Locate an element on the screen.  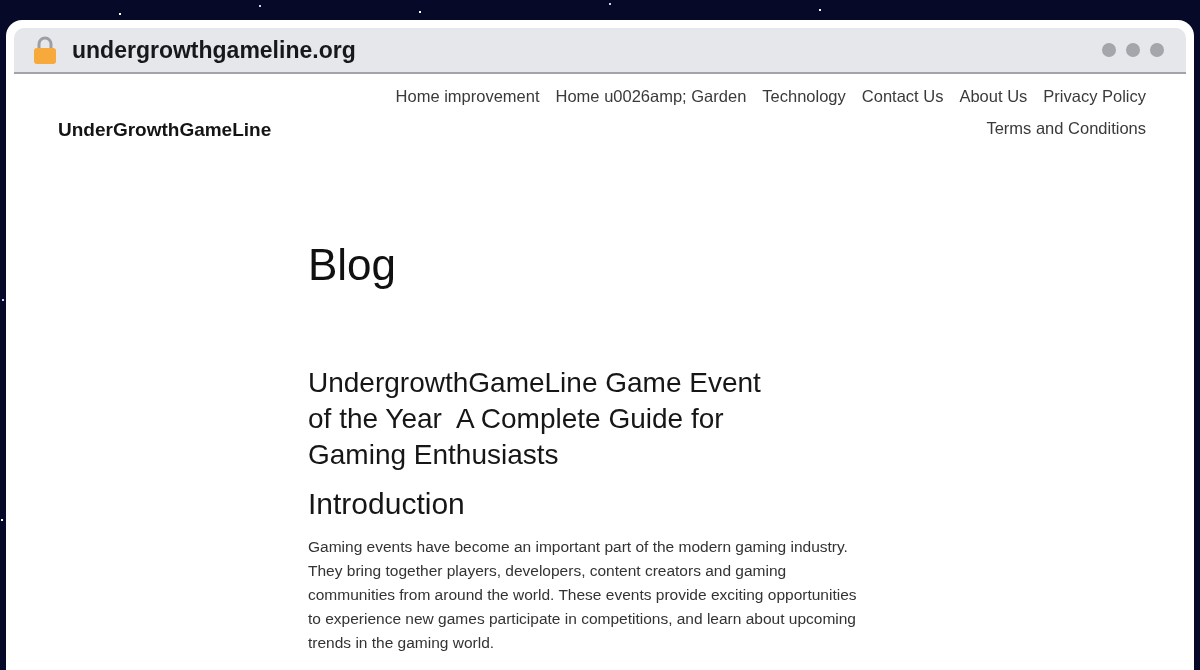
paragraph: Gaming events have become an important part of the modern gaming industry. They bring together players, developers, content creators and gaming communities from around the world. These events provide exciting opportunities to experience new games participate in competitions, and learn about upcoming trends in the gaming world. is located at coordinates (583, 595).